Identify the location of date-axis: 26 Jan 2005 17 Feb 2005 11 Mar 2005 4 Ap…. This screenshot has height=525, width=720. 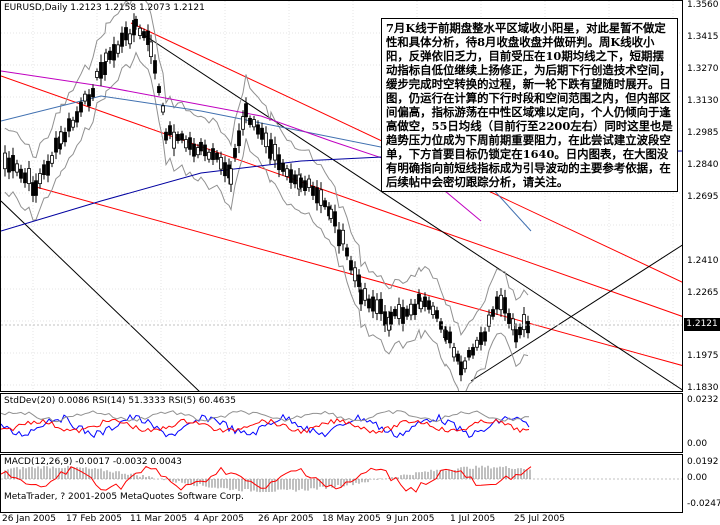
(360, 519).